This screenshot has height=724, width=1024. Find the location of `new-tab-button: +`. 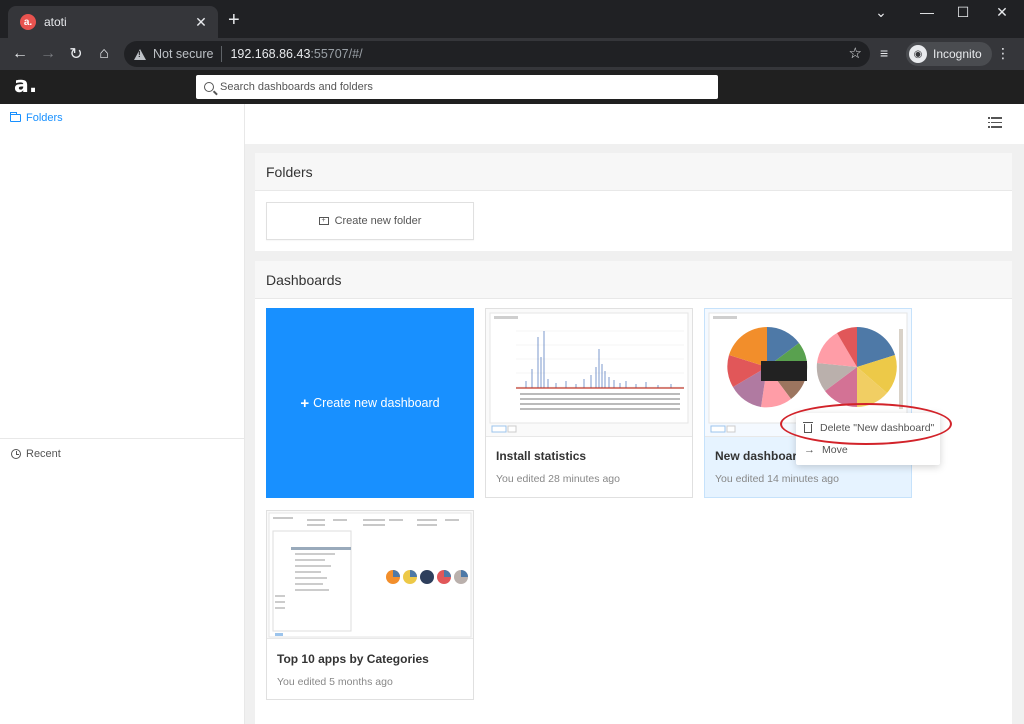

new-tab-button: + is located at coordinates (234, 20).